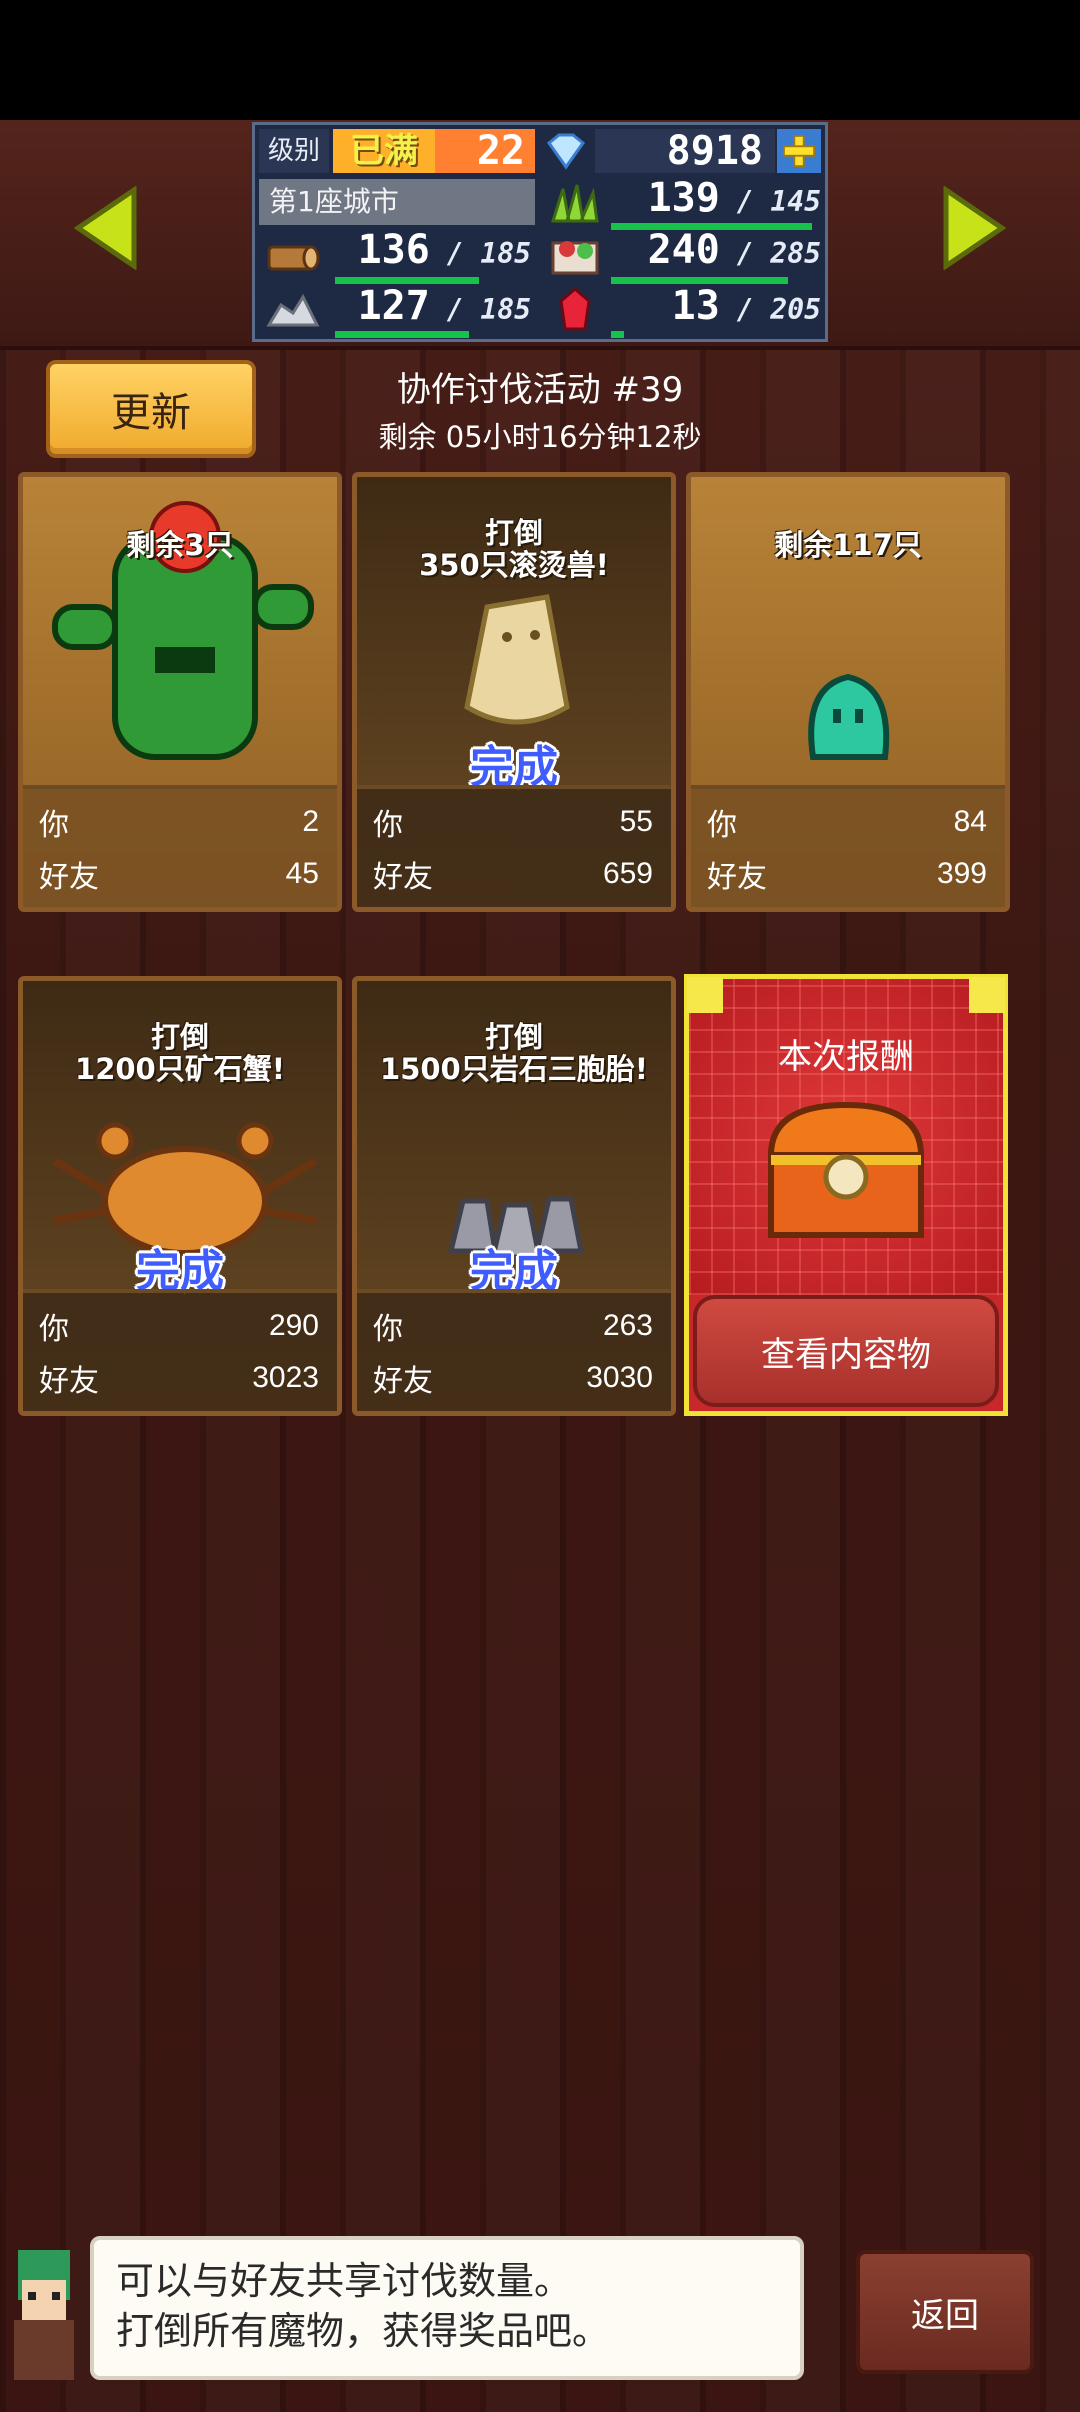  What do you see at coordinates (285, 1377) in the screenshot?
I see `friend-count: 3023` at bounding box center [285, 1377].